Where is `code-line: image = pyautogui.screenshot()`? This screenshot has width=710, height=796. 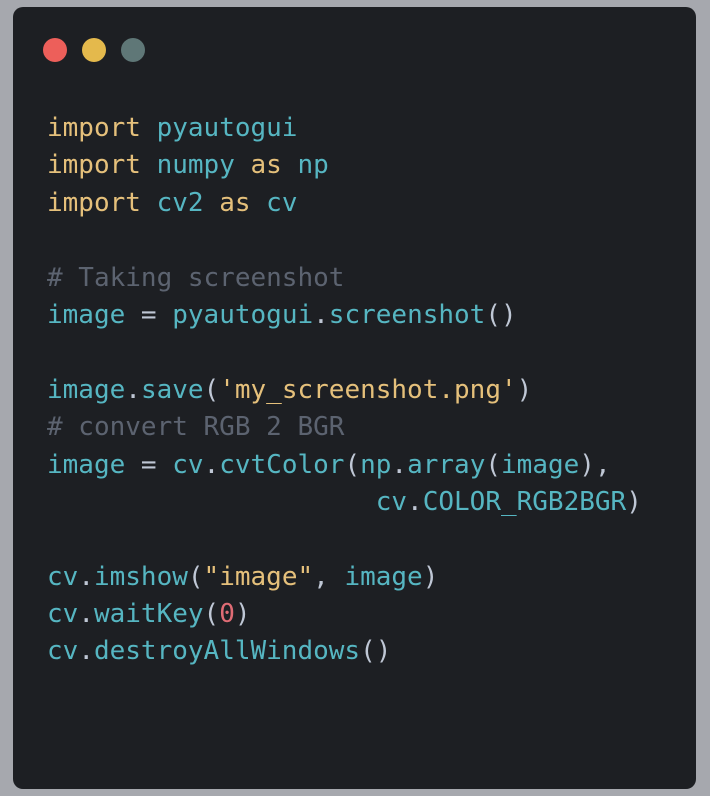
code-line: image = pyautogui.screenshot() is located at coordinates (344, 315).